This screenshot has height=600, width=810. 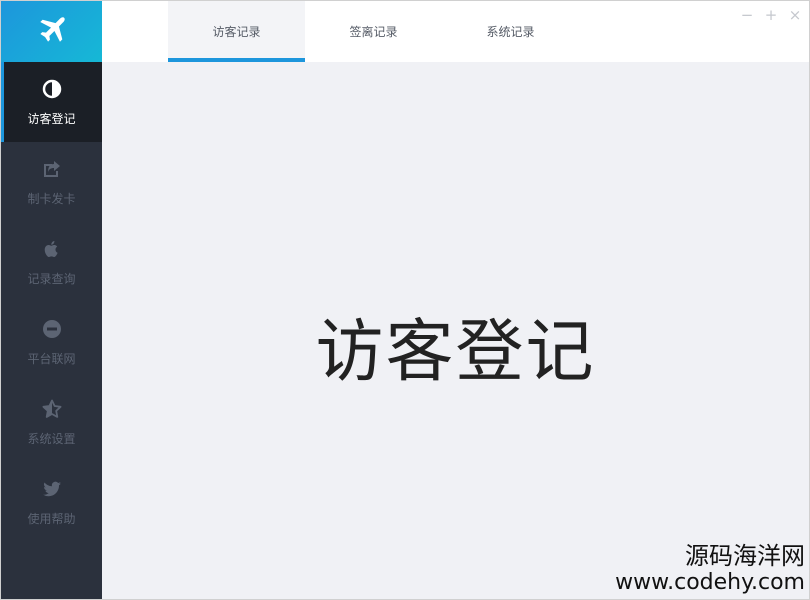 I want to click on sidebar-item-label: 使用帮助, so click(x=51, y=518).